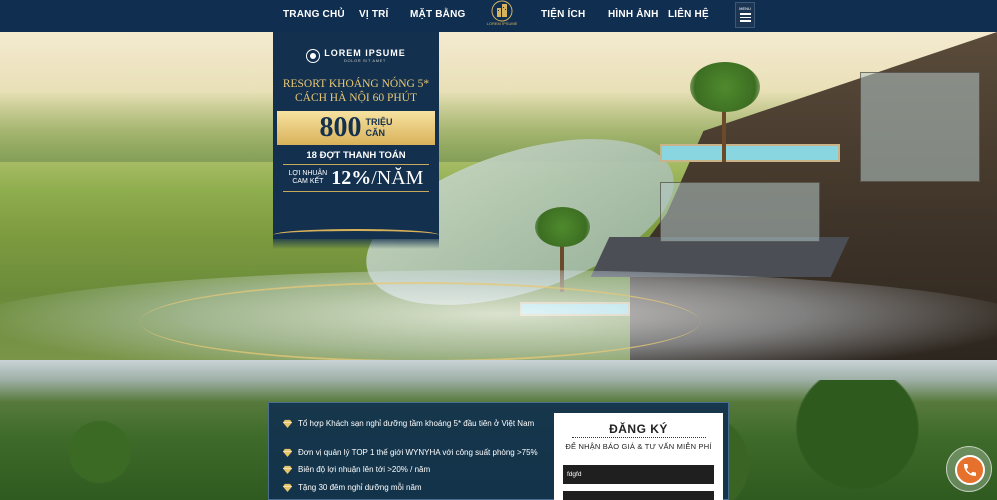 This screenshot has height=500, width=997. I want to click on menu-button: MENU, so click(745, 15).